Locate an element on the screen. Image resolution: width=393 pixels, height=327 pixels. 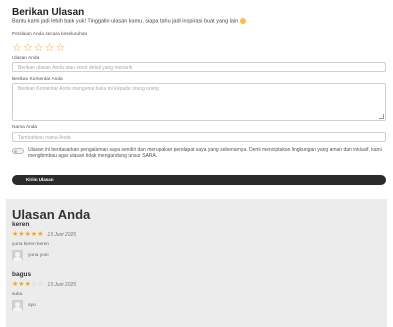
review-label: Ulasan Anda is located at coordinates (26, 58).